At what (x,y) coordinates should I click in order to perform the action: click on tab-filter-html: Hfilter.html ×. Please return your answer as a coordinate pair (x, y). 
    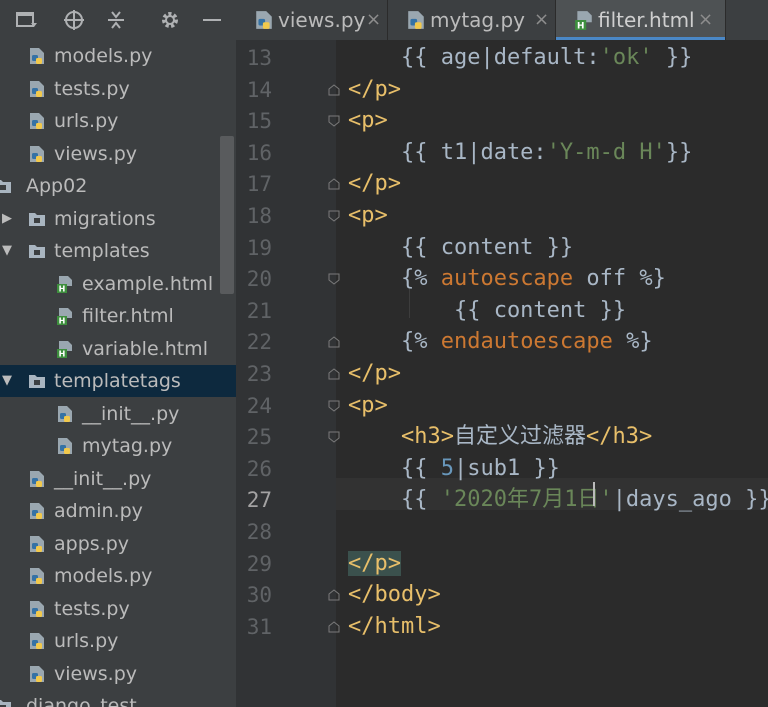
    Looking at the image, I should click on (641, 20).